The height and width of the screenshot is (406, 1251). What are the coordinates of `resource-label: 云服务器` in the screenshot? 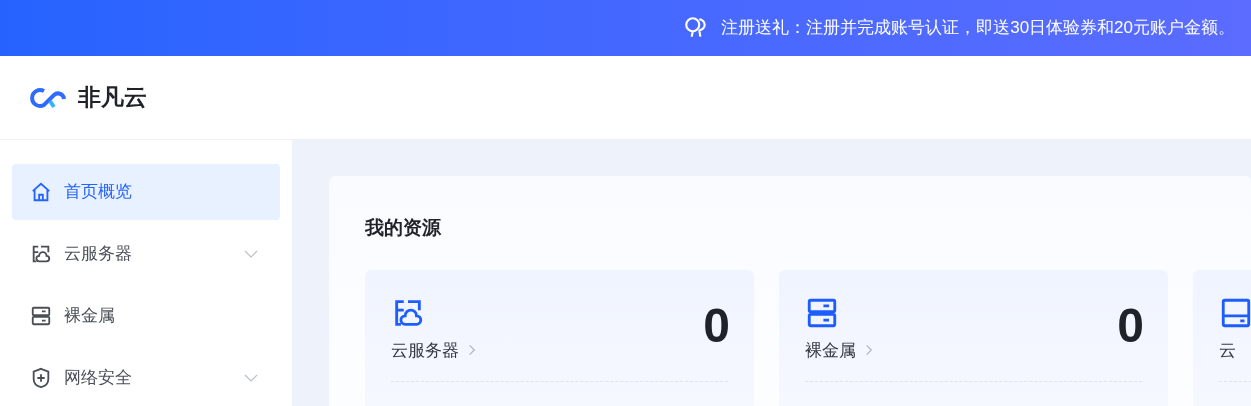 It's located at (425, 350).